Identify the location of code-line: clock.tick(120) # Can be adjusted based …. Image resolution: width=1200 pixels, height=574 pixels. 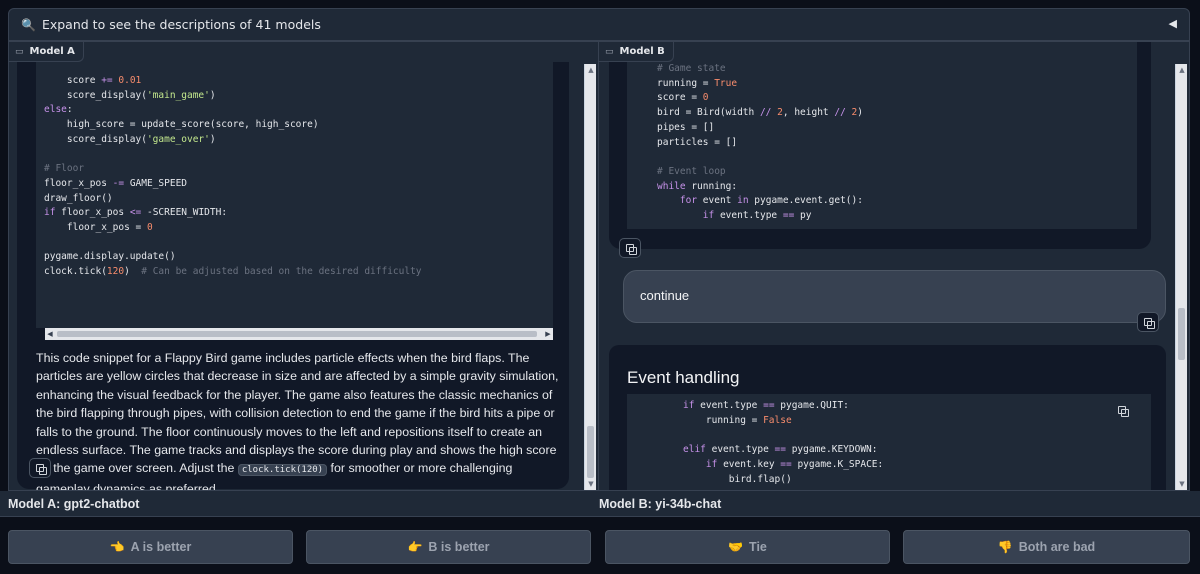
(233, 272).